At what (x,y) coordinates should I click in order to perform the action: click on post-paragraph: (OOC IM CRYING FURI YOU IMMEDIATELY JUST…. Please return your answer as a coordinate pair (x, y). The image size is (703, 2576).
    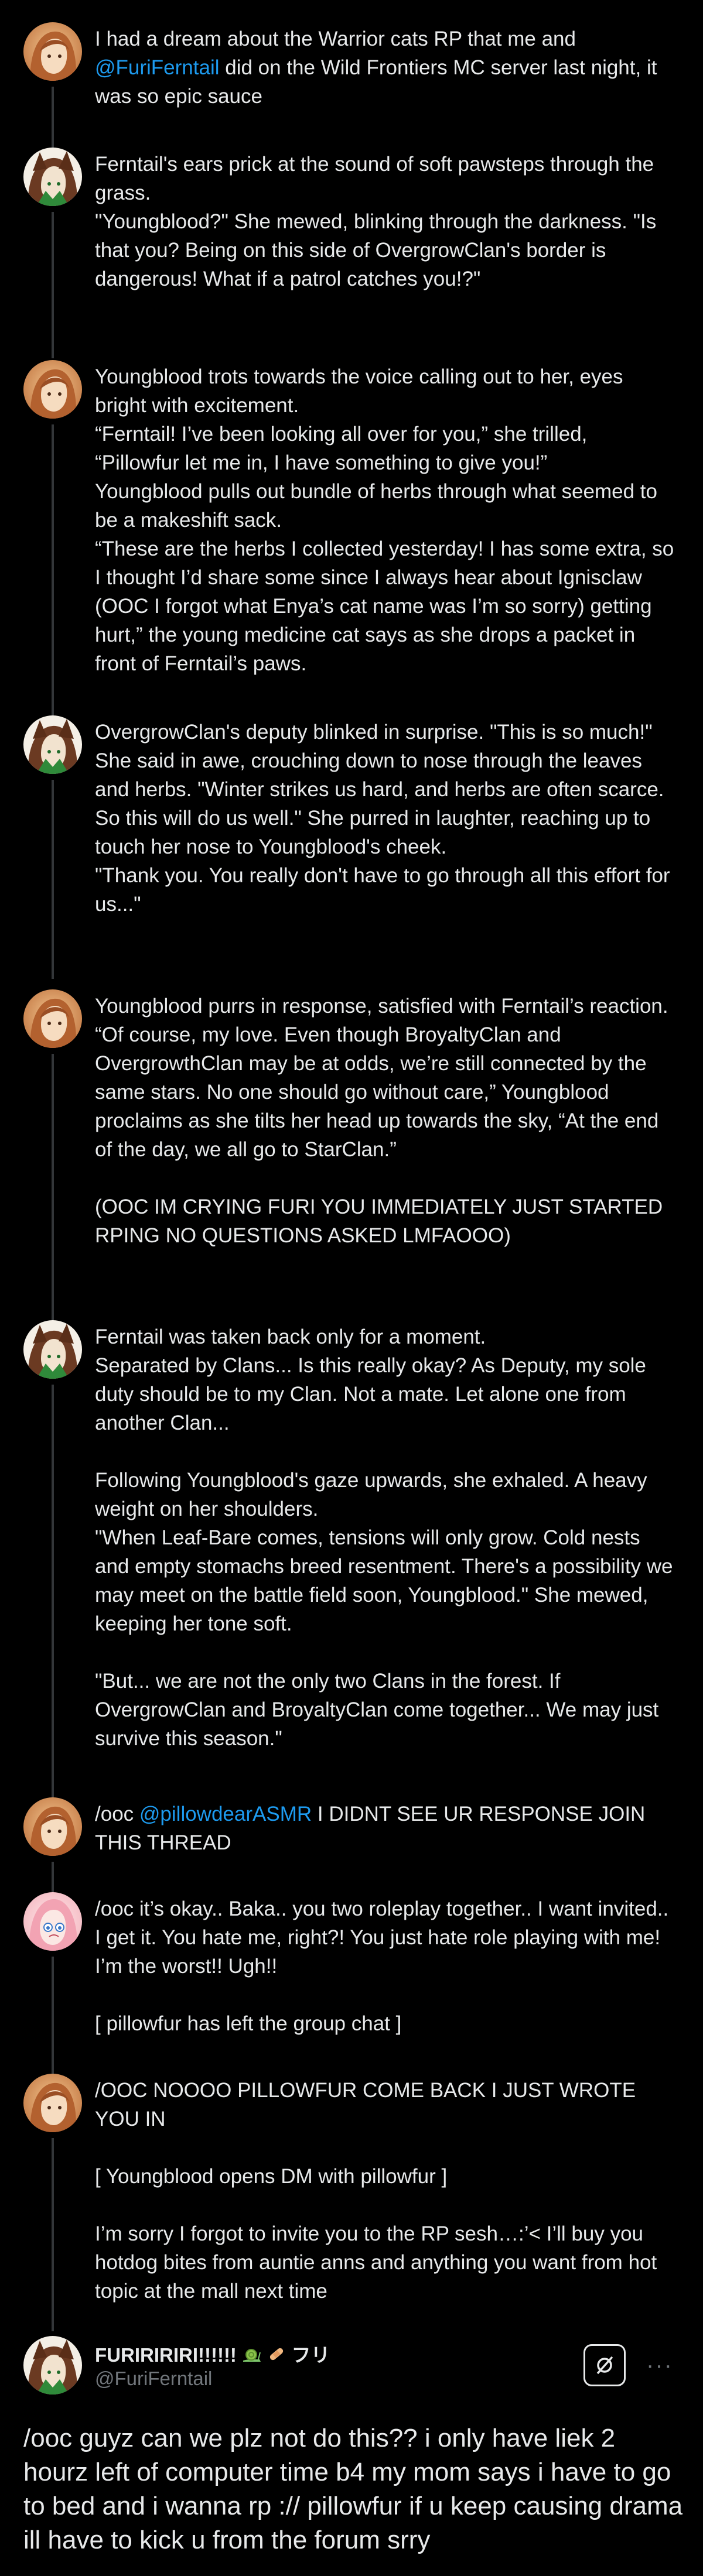
    Looking at the image, I should click on (381, 1221).